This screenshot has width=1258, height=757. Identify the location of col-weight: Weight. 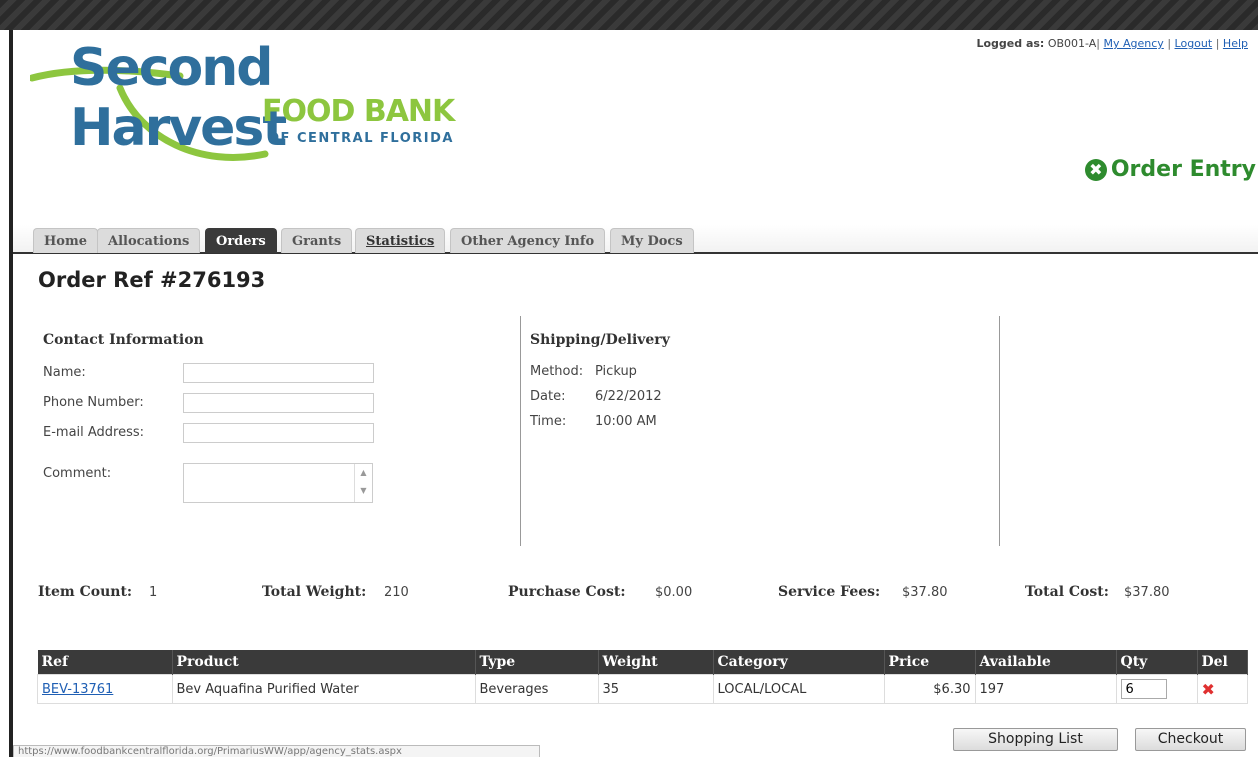
(656, 662).